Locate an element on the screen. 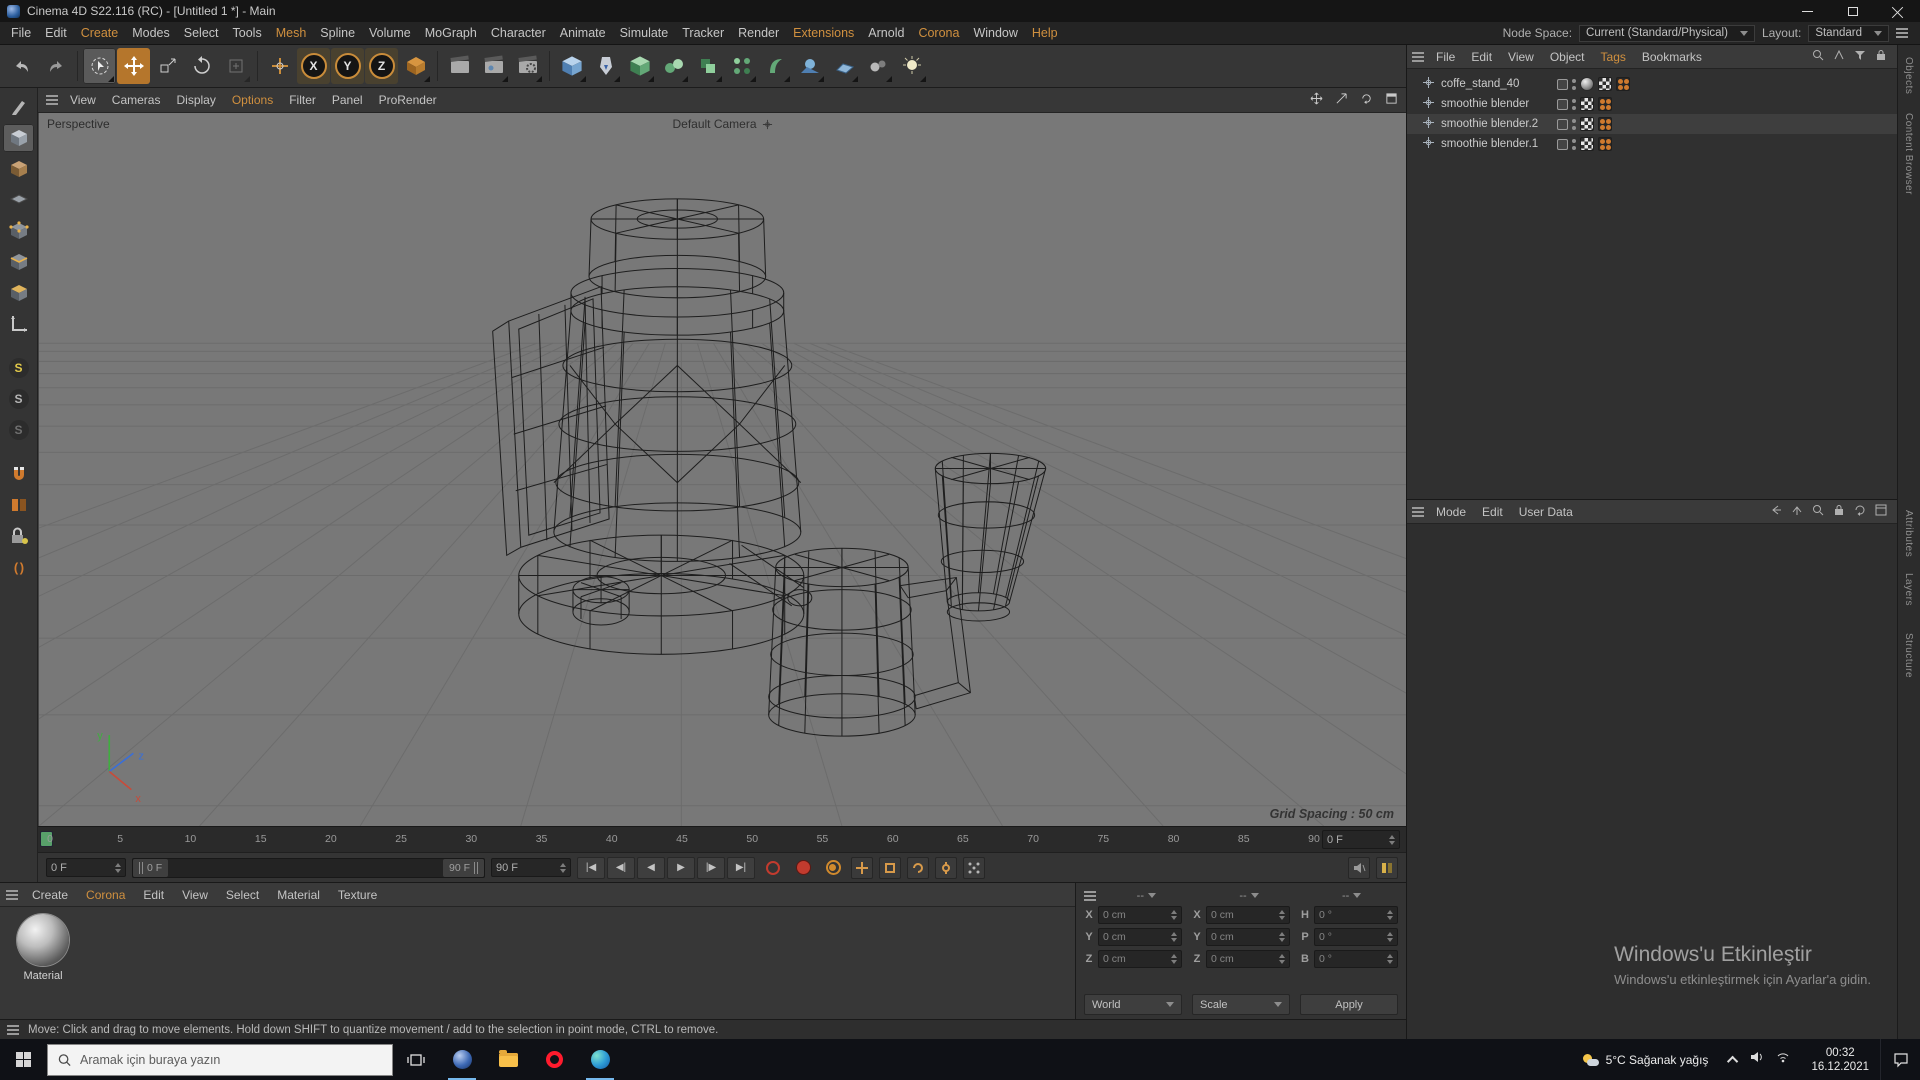 The width and height of the screenshot is (1920, 1080). range-start-handle: 0 F is located at coordinates (151, 867).